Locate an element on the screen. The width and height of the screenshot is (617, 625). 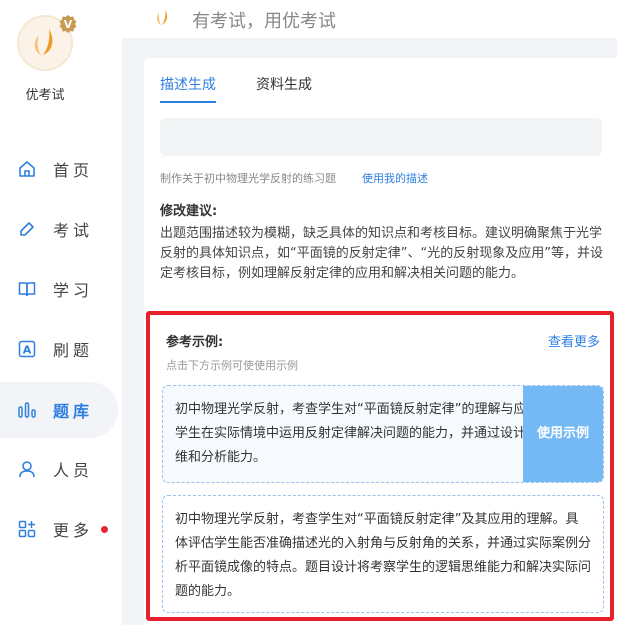
tab-material-generate: 资料生成 is located at coordinates (284, 84).